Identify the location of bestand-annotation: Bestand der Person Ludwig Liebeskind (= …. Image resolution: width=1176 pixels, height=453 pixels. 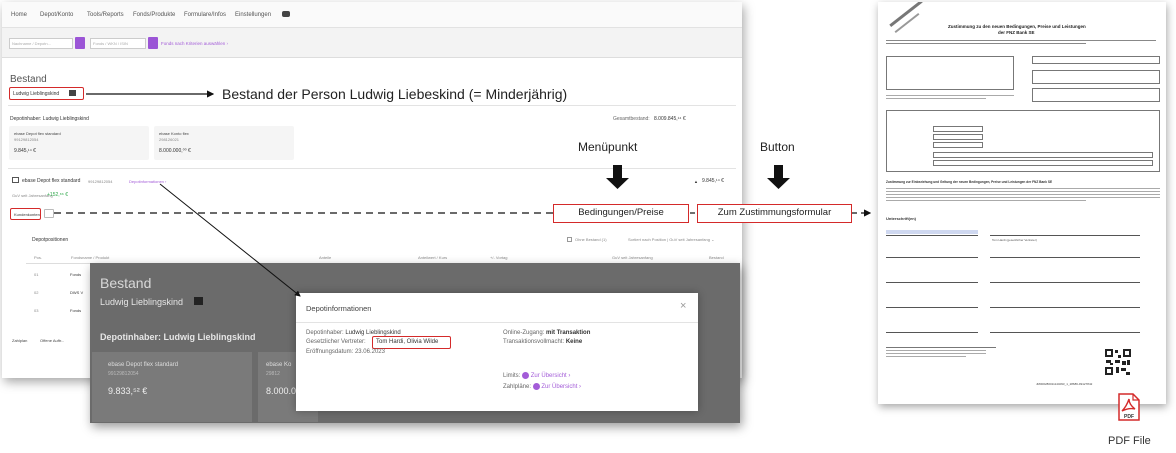
(395, 94).